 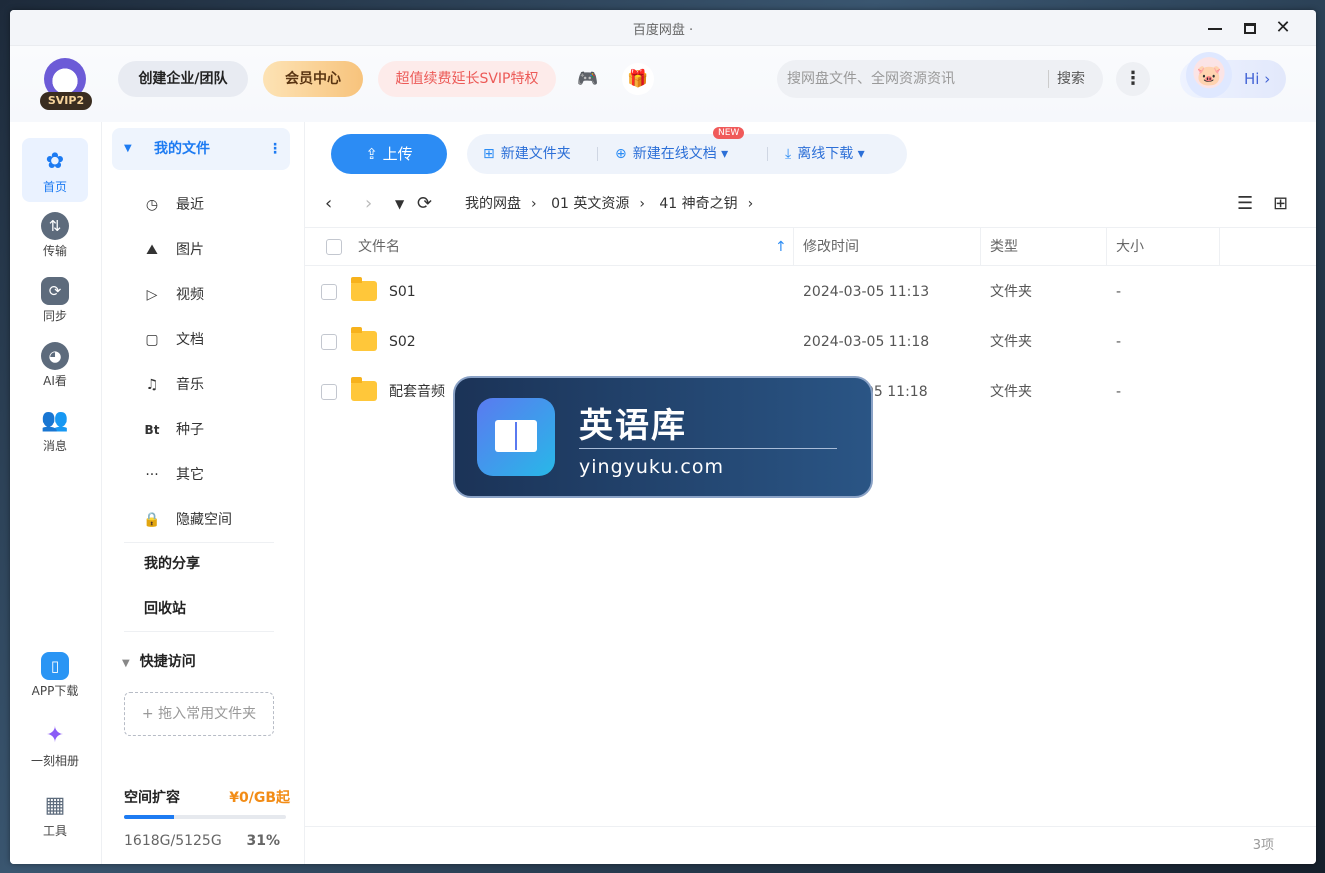 What do you see at coordinates (493, 204) in the screenshot?
I see `breadcrumb-item: 我的网盘` at bounding box center [493, 204].